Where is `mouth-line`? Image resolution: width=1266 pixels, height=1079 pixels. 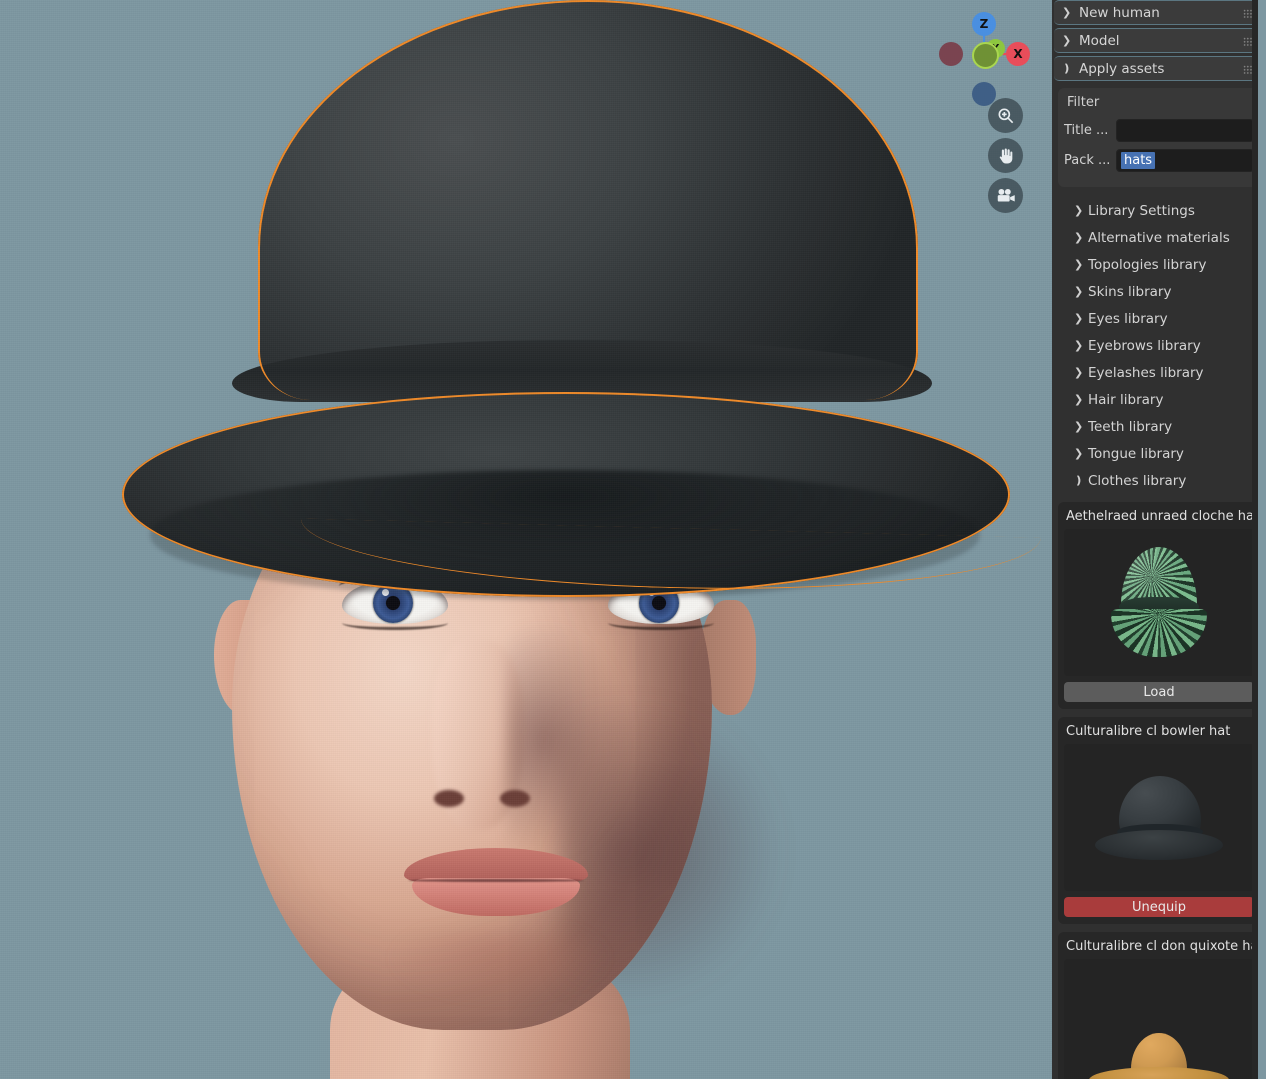 mouth-line is located at coordinates (496, 880).